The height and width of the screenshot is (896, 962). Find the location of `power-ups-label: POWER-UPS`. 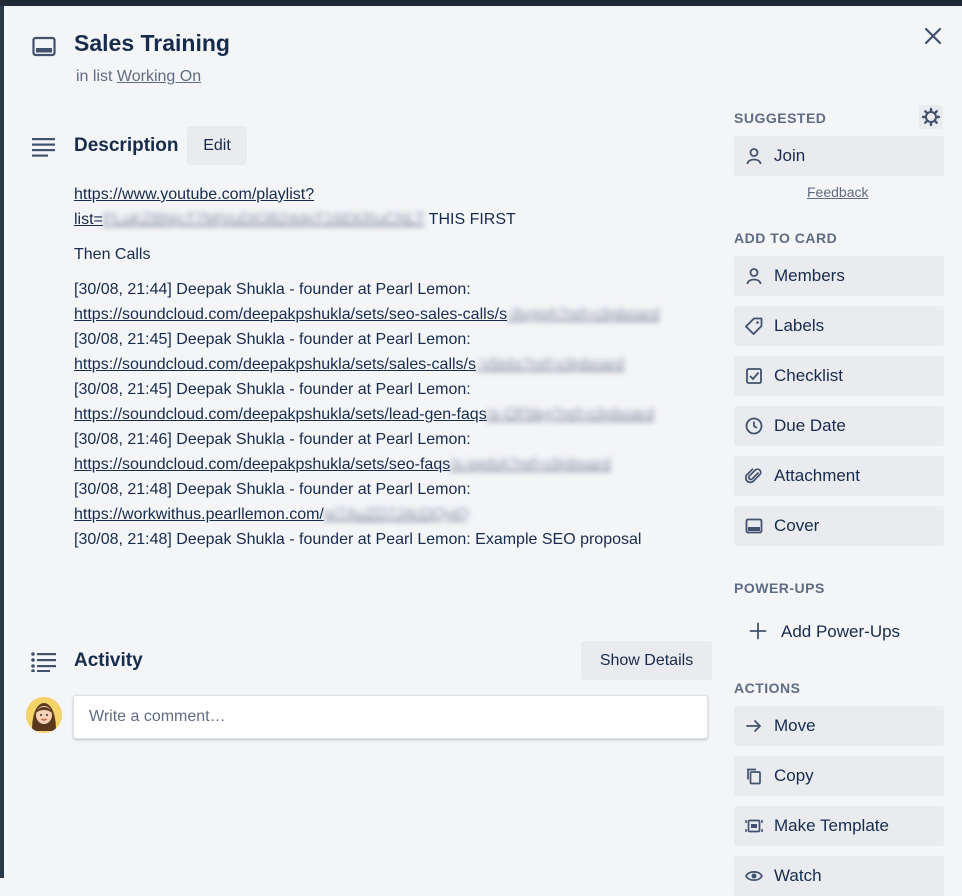

power-ups-label: POWER-UPS is located at coordinates (779, 588).